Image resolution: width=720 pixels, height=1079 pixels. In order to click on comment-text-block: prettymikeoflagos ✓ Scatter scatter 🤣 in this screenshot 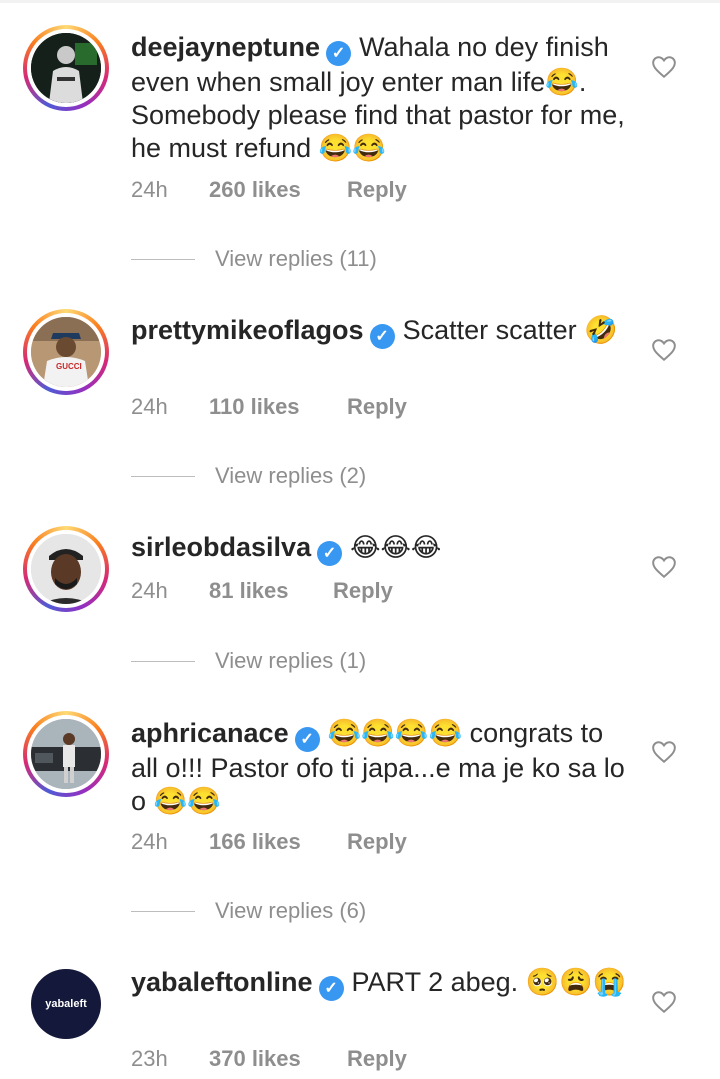, I will do `click(381, 331)`.